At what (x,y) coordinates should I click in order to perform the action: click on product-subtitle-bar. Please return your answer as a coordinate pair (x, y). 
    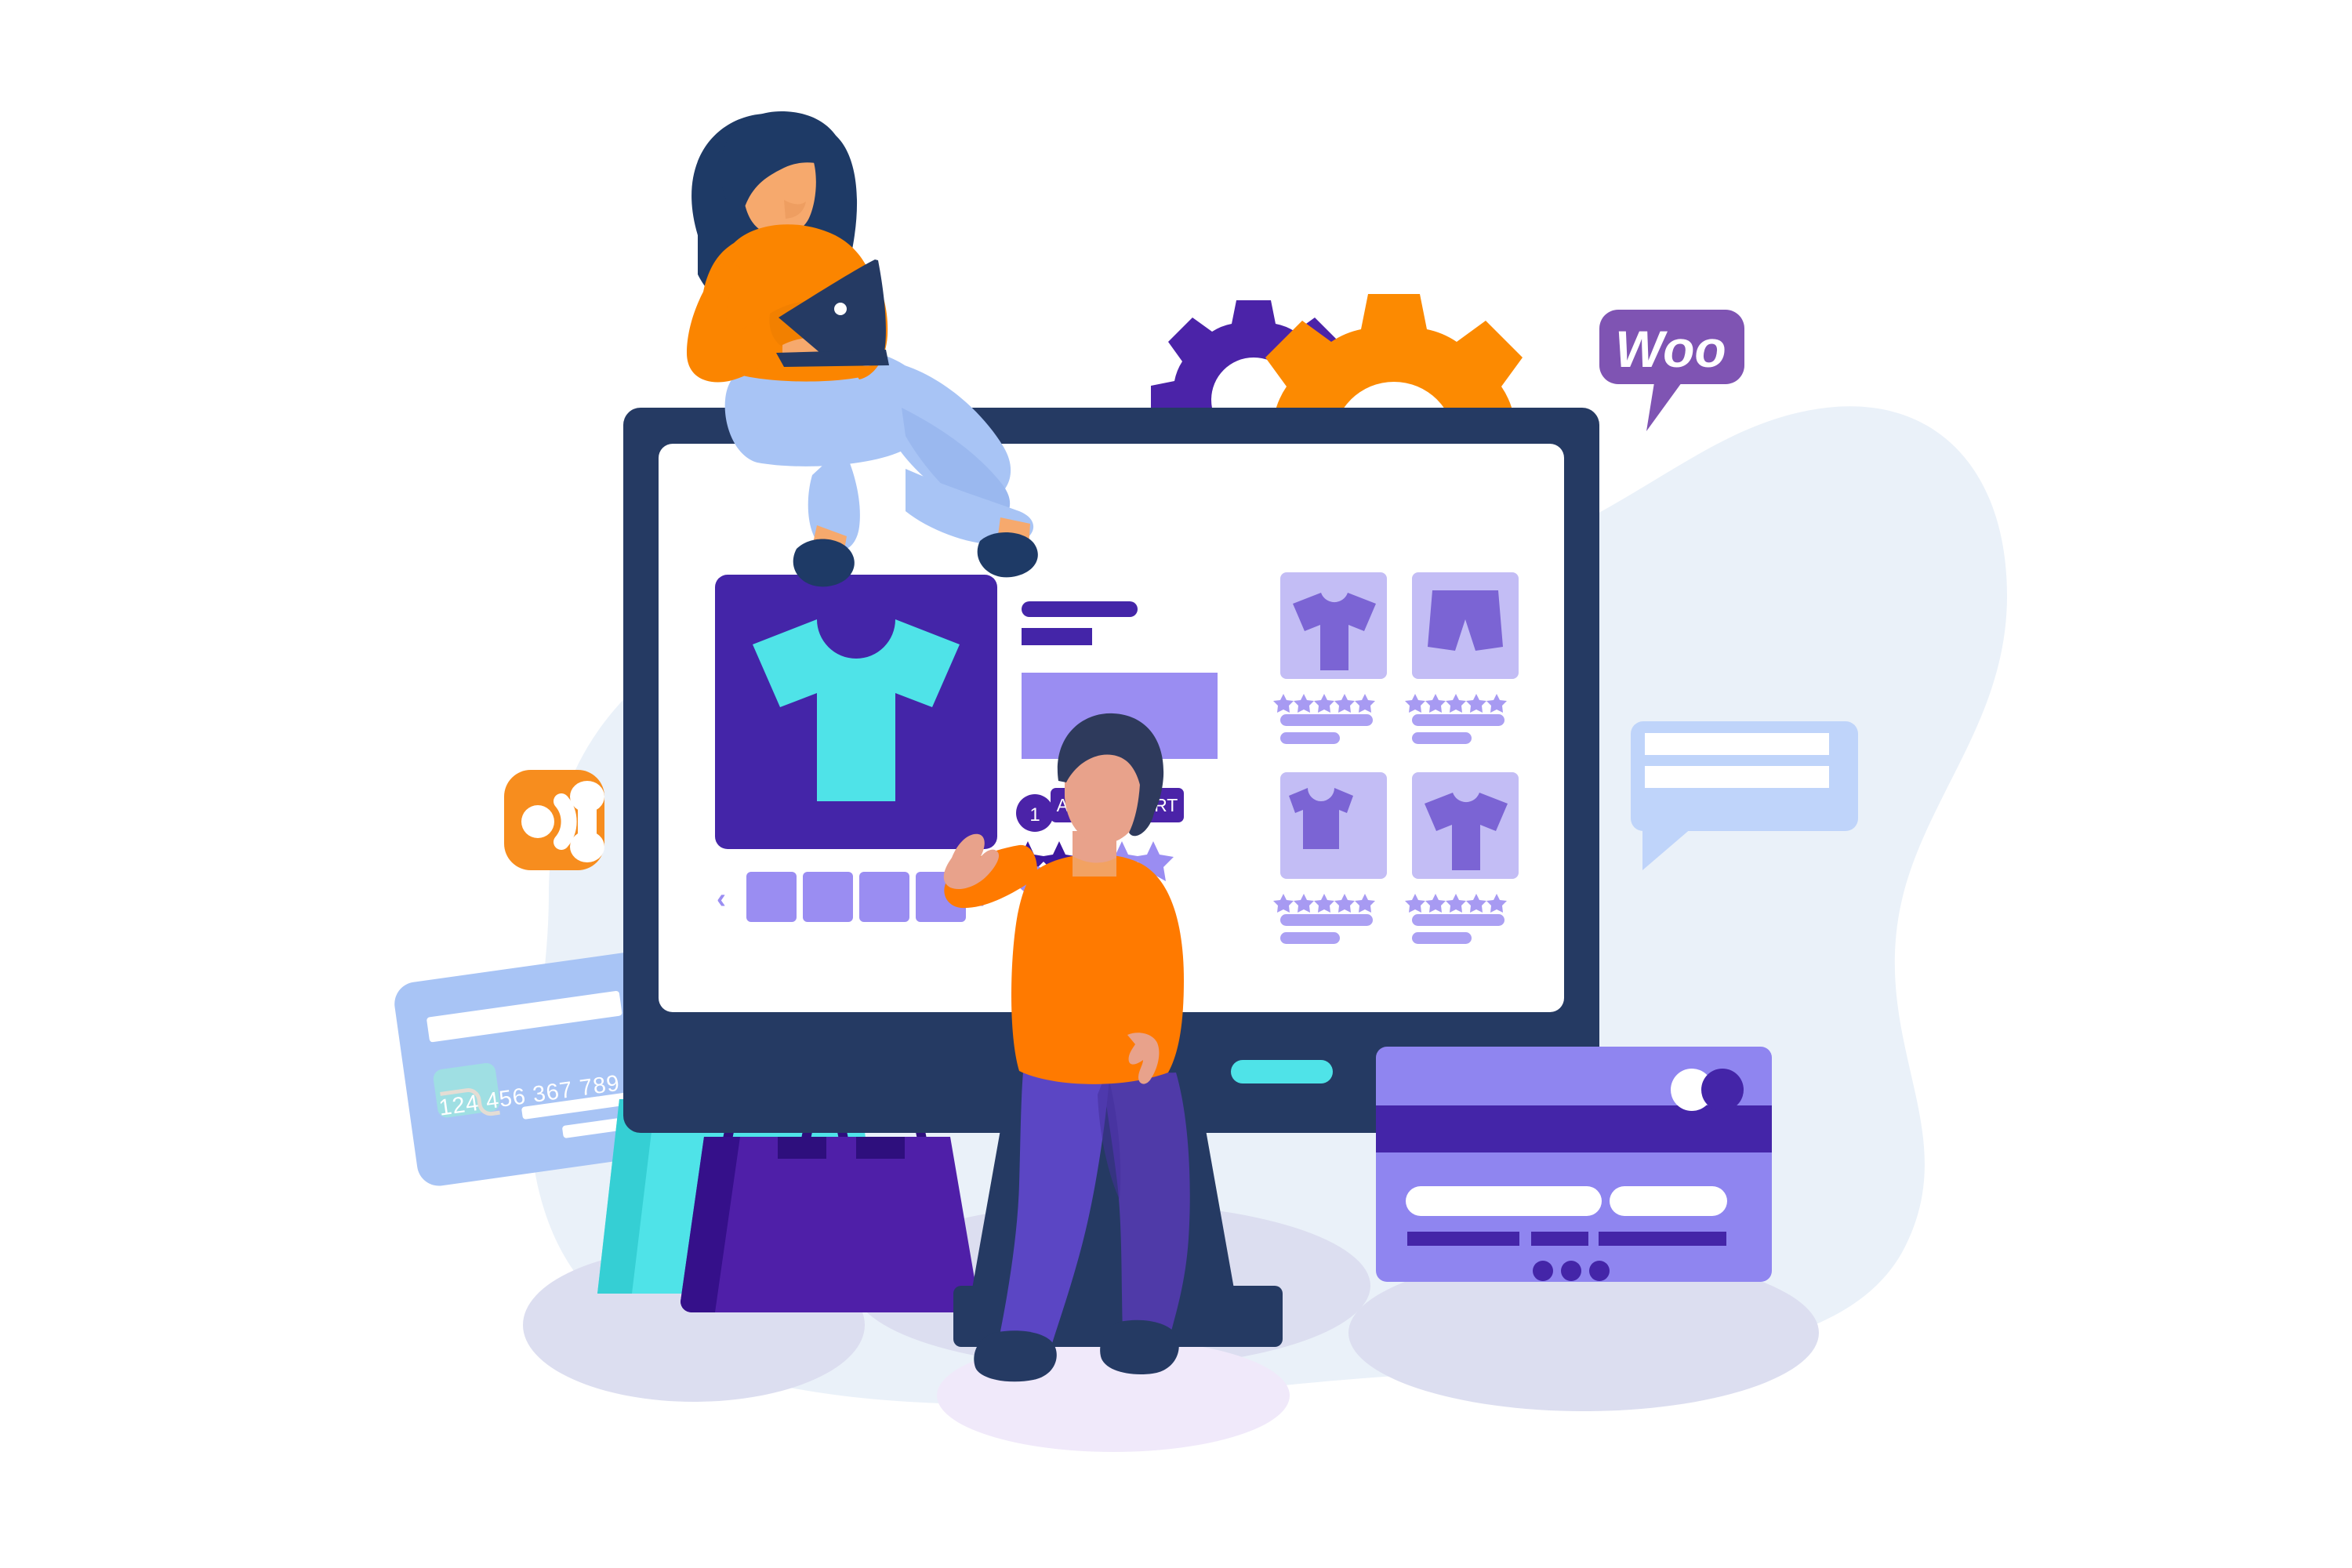
    Looking at the image, I should click on (1057, 636).